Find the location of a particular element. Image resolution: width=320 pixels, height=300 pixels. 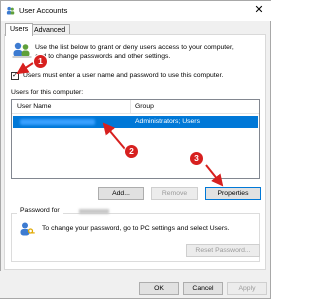

annotation-marker-1: 1 is located at coordinates (40, 61).